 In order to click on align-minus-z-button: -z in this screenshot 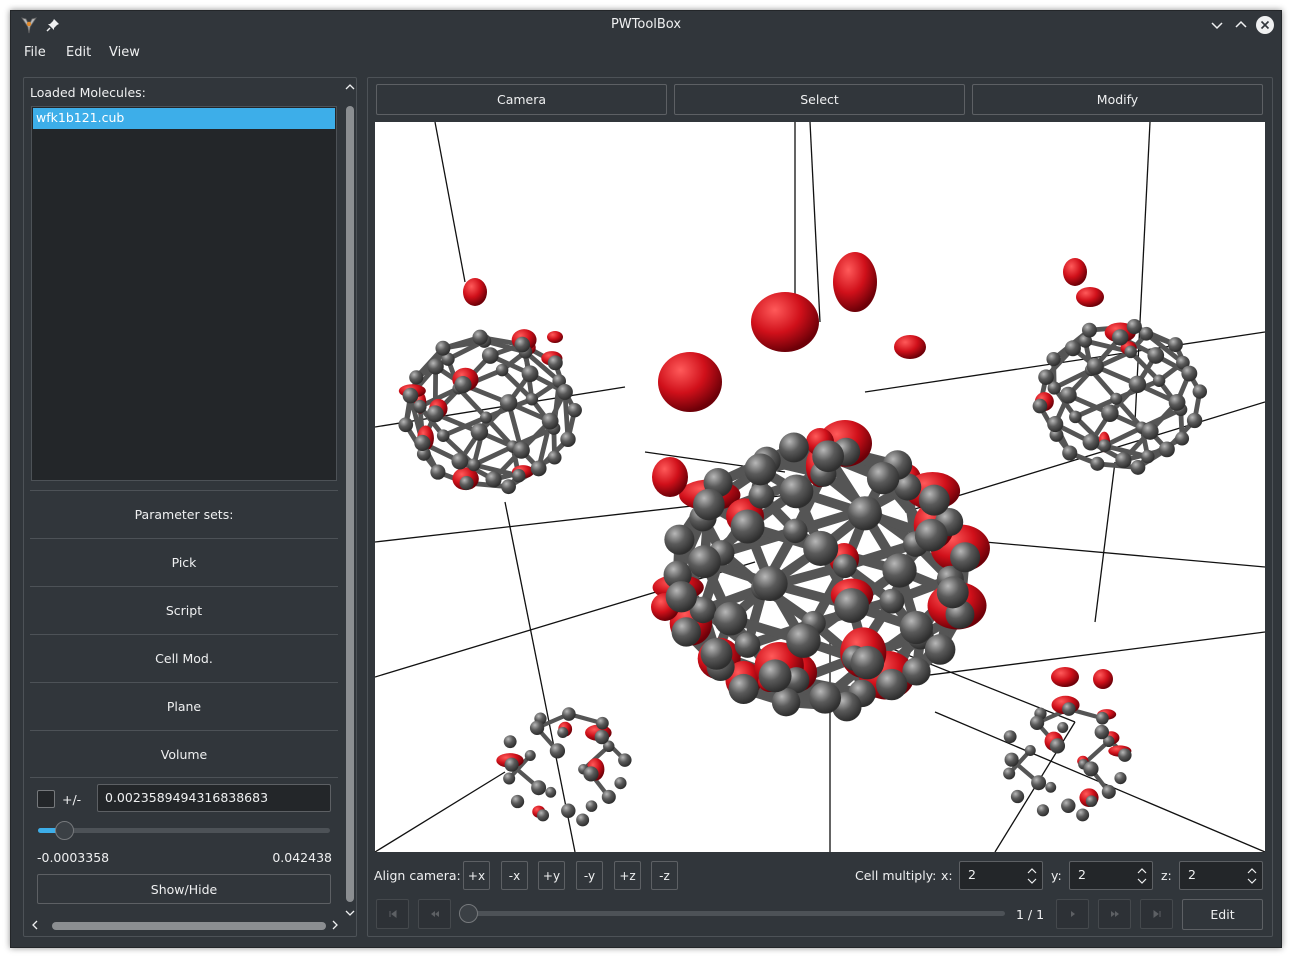, I will do `click(664, 875)`.